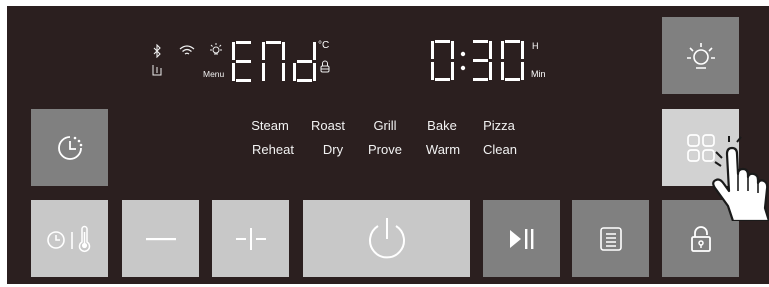 The image size is (769, 287). I want to click on program-steam: Steam, so click(270, 125).